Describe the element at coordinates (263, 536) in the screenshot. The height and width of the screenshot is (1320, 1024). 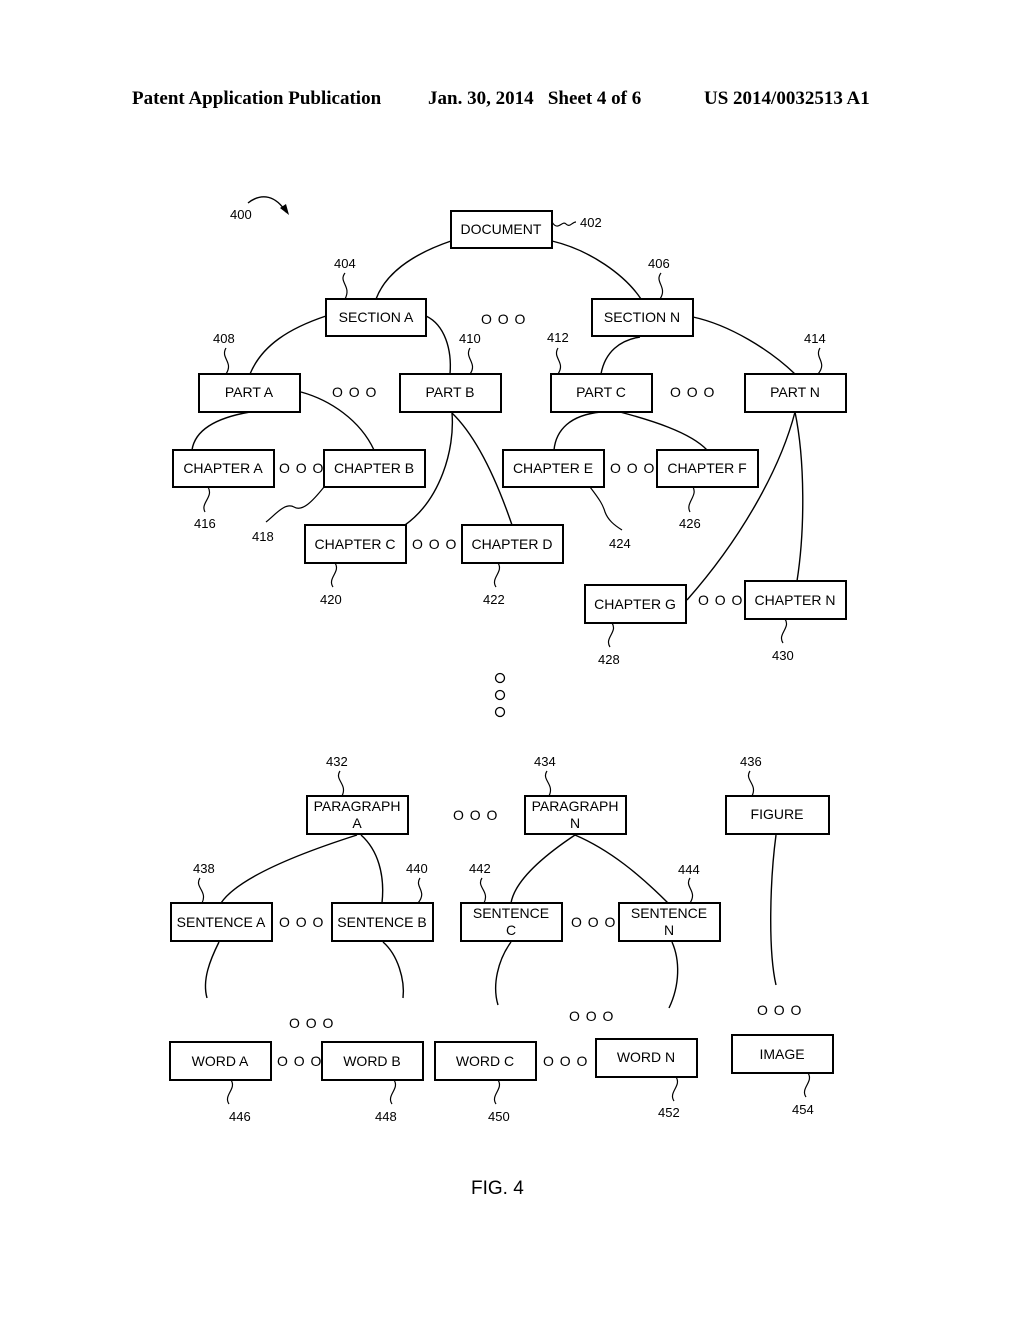
I see `ref-418: 418` at that location.